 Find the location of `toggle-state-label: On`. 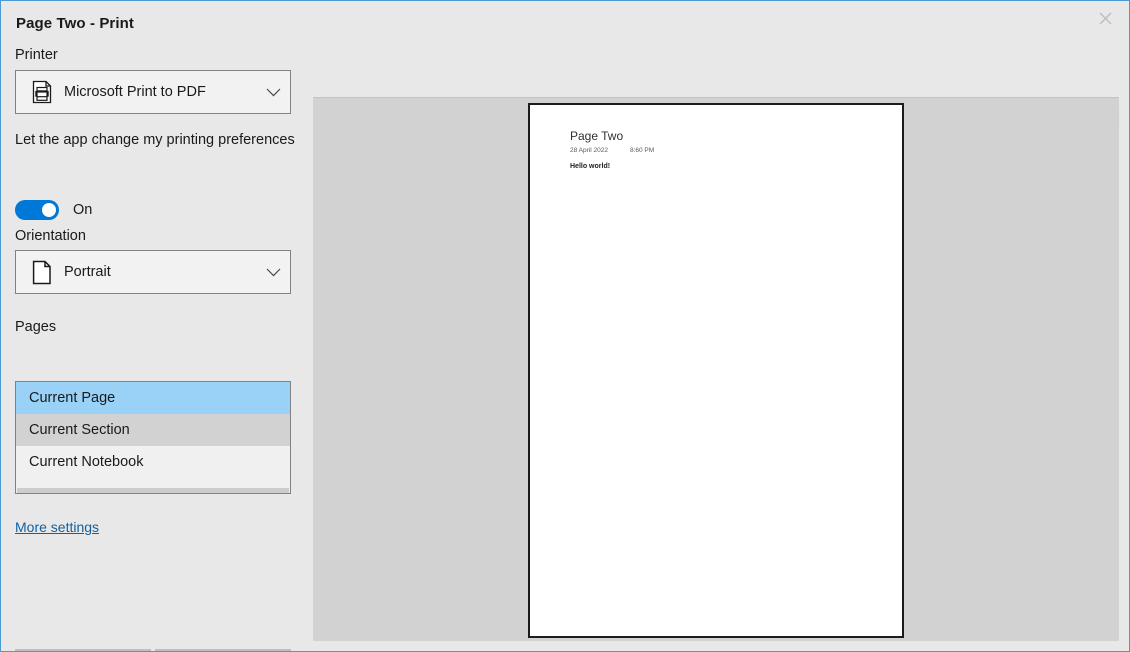

toggle-state-label: On is located at coordinates (83, 210).